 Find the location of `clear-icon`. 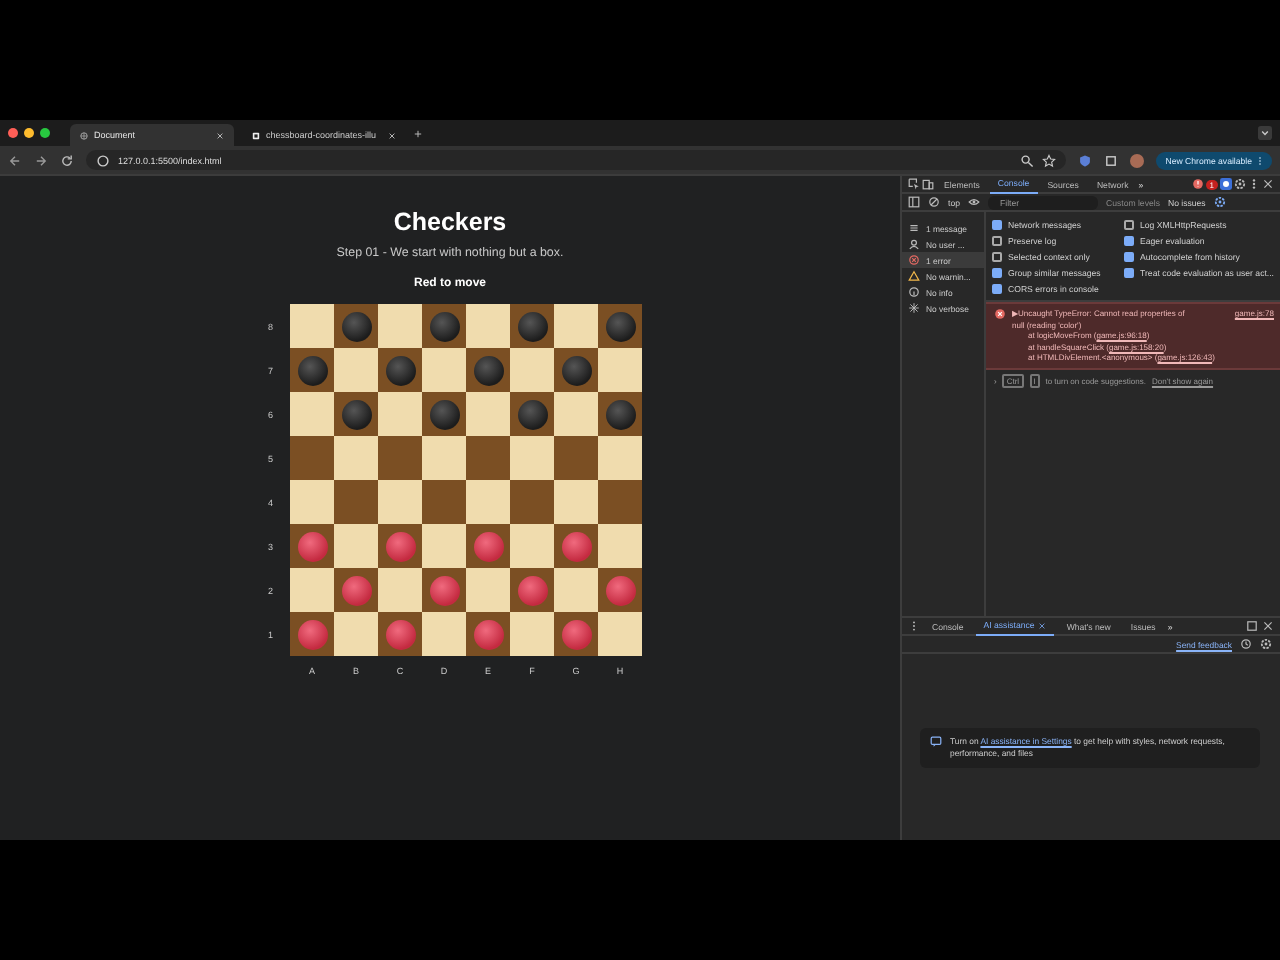

clear-icon is located at coordinates (934, 202).